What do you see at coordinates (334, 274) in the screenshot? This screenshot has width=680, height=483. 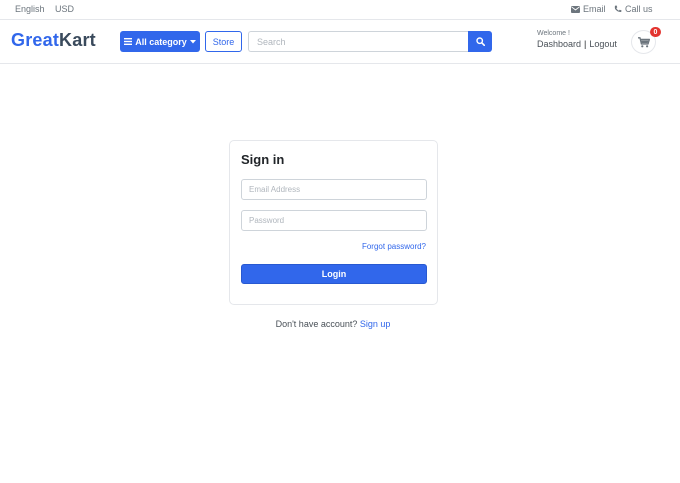 I see `login-button: Login` at bounding box center [334, 274].